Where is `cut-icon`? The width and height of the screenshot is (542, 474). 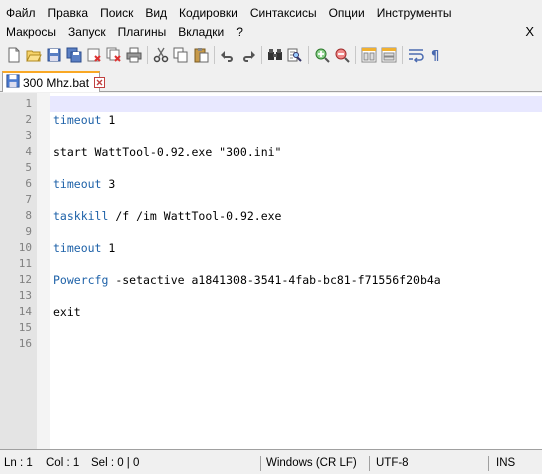 cut-icon is located at coordinates (161, 55).